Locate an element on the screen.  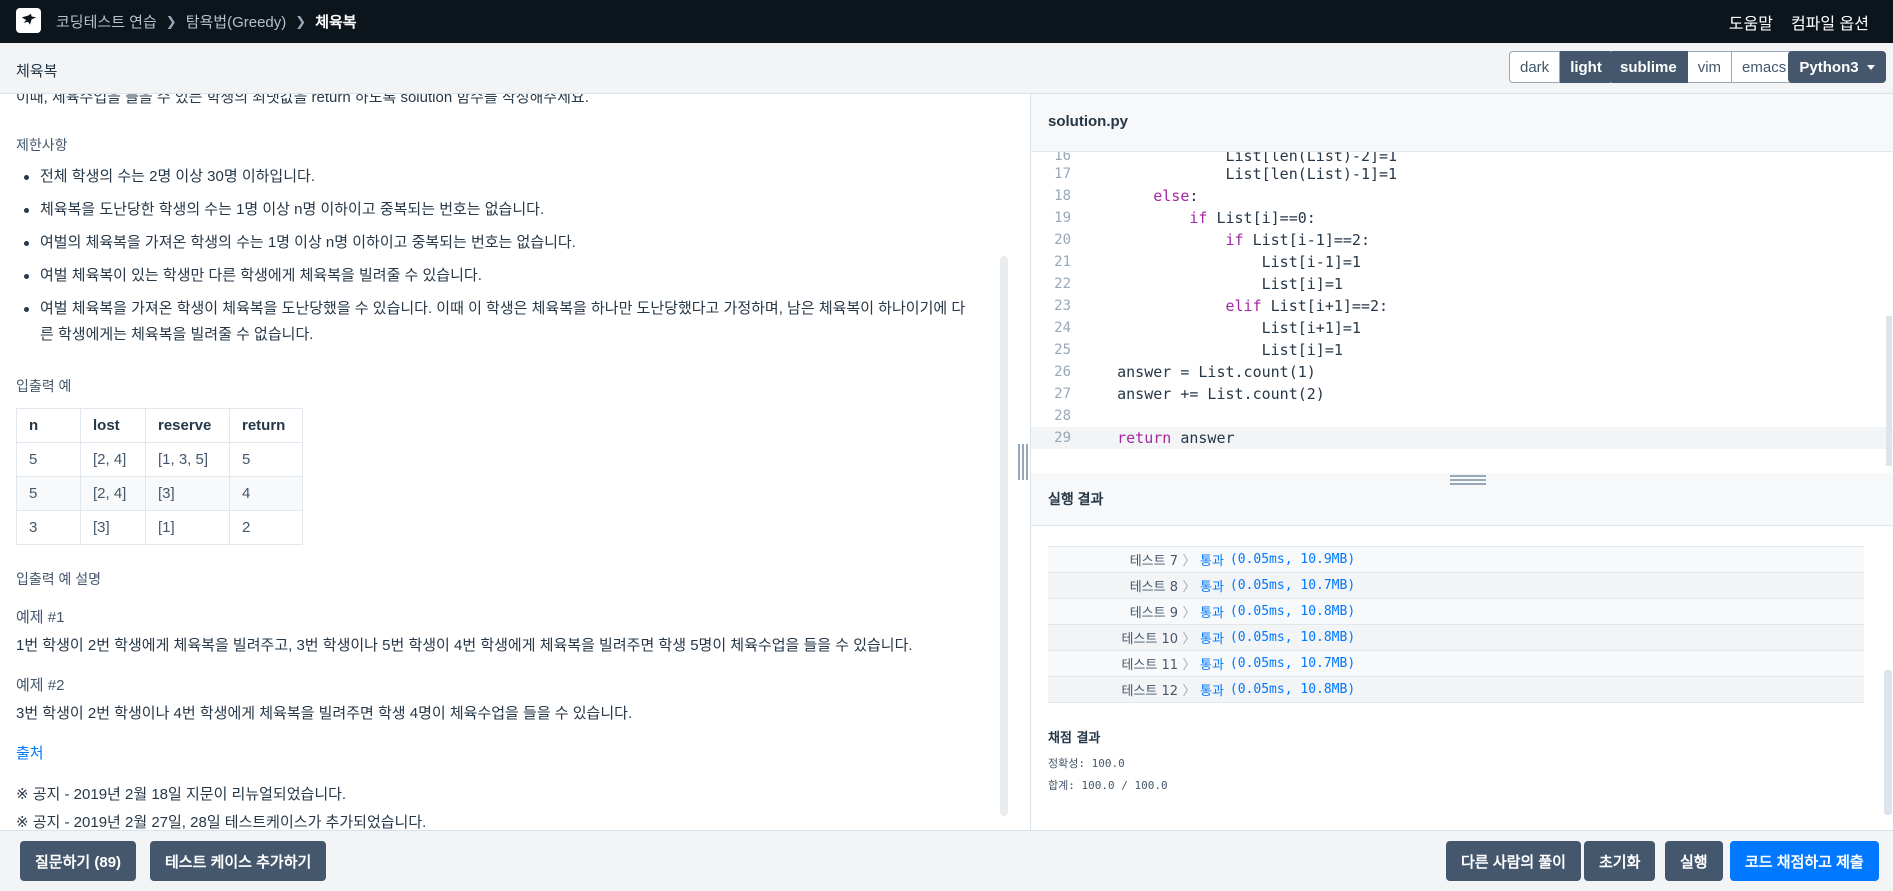
breadcrumb-item-current: 체육복 is located at coordinates (336, 22).